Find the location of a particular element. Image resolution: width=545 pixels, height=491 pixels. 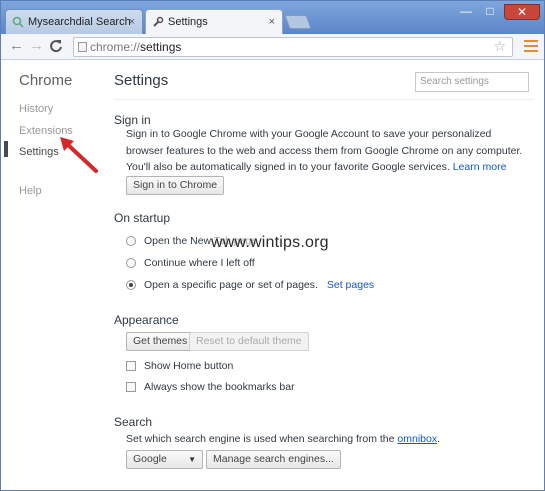

forward-button: → is located at coordinates (36, 46).